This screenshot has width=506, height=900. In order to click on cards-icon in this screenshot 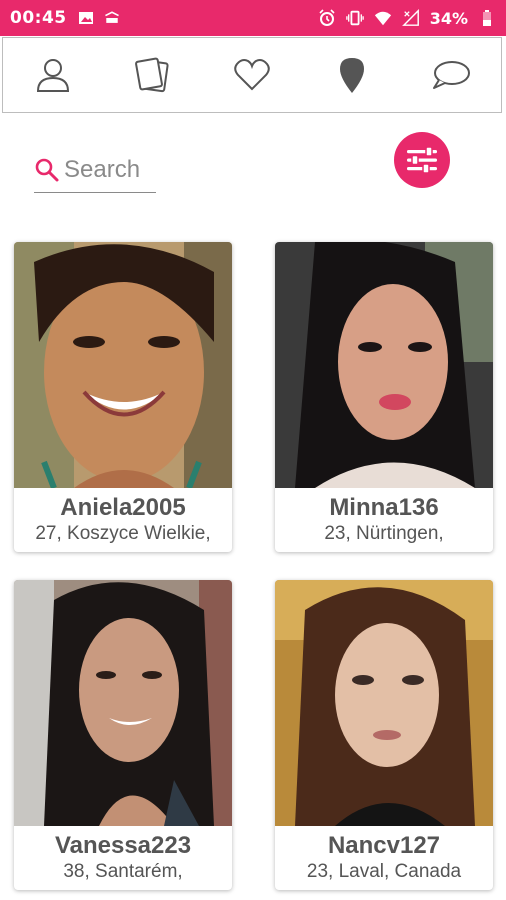, I will do `click(152, 75)`.